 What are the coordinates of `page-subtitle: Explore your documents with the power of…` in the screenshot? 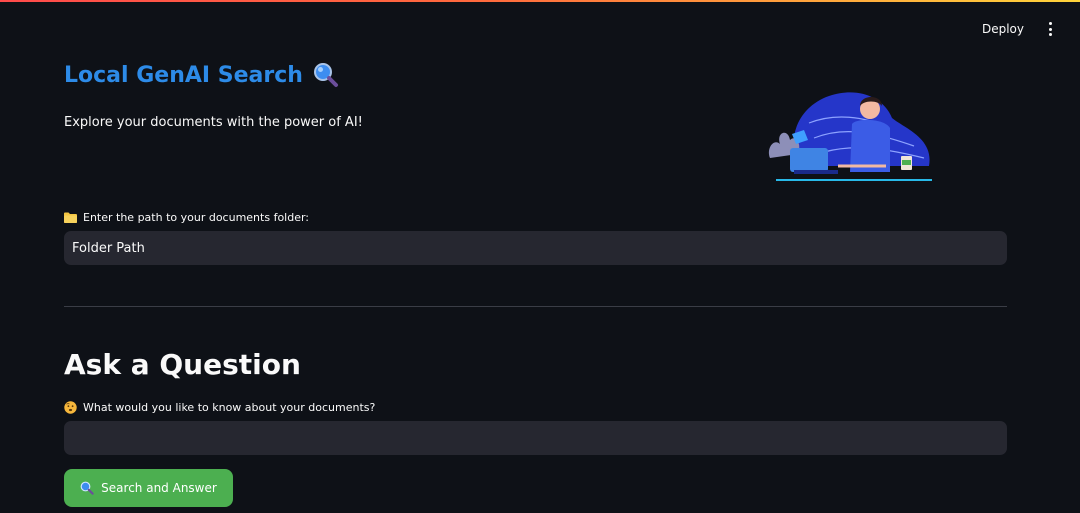 It's located at (213, 122).